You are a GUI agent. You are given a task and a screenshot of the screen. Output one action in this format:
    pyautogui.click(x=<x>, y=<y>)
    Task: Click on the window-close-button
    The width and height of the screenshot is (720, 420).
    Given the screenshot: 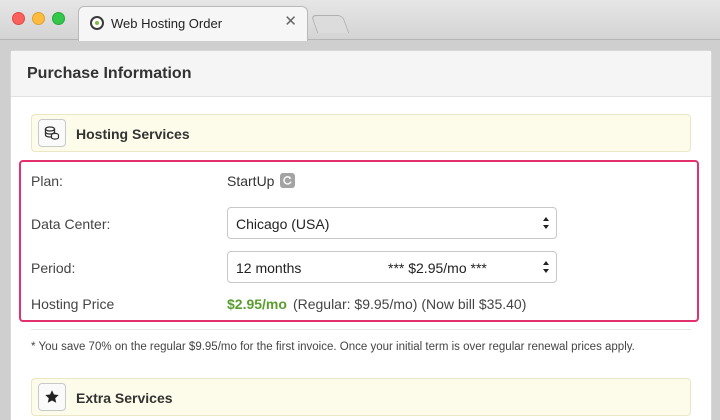 What is the action you would take?
    pyautogui.click(x=18, y=18)
    